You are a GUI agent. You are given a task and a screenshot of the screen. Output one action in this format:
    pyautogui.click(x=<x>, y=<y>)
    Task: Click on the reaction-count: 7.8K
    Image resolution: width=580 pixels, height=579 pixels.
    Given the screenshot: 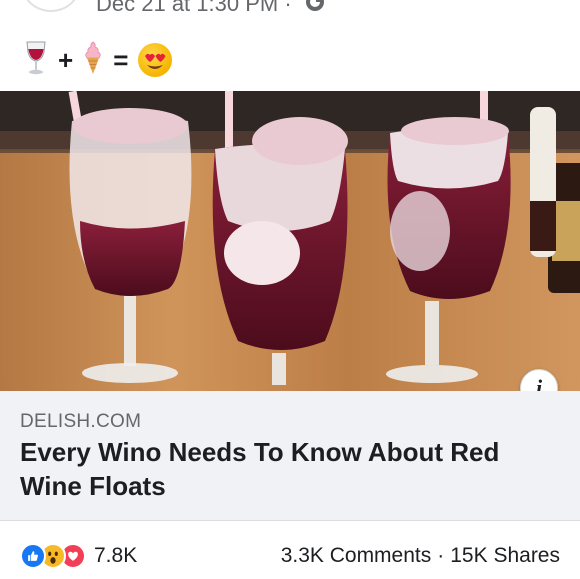 What is the action you would take?
    pyautogui.click(x=116, y=555)
    